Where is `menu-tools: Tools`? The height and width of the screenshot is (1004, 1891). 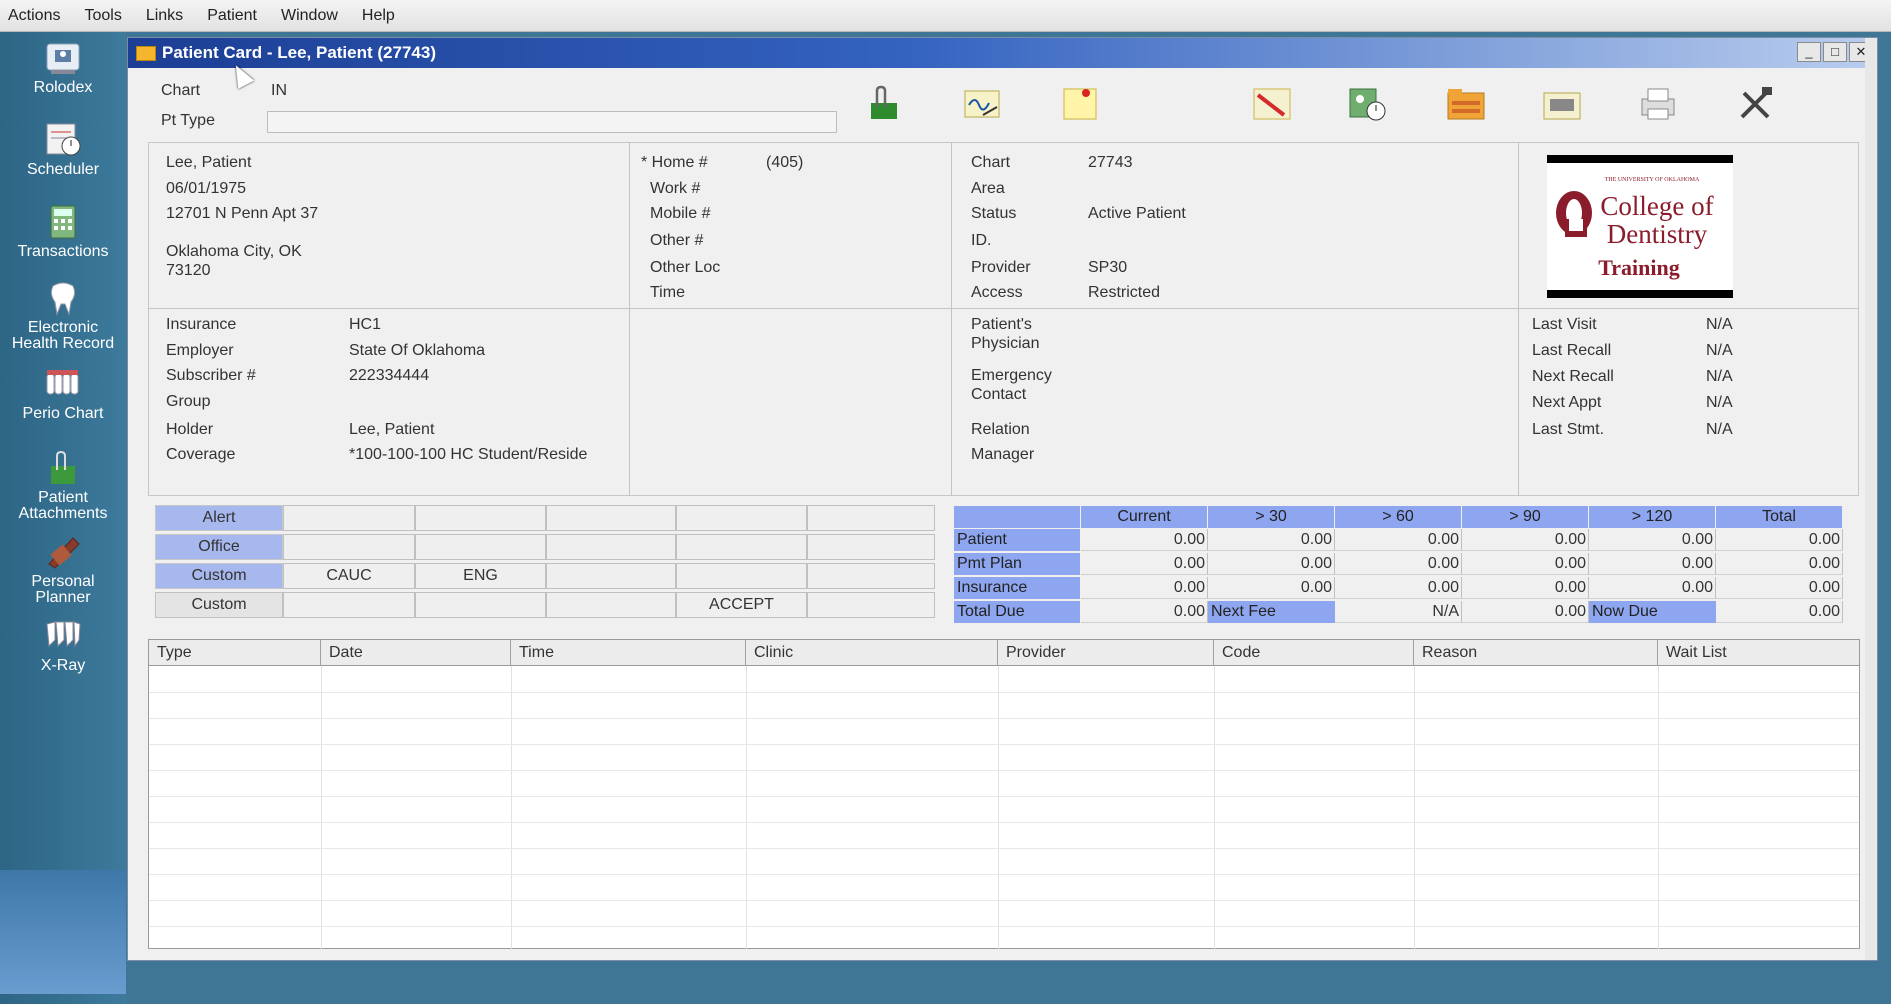 menu-tools: Tools is located at coordinates (102, 16).